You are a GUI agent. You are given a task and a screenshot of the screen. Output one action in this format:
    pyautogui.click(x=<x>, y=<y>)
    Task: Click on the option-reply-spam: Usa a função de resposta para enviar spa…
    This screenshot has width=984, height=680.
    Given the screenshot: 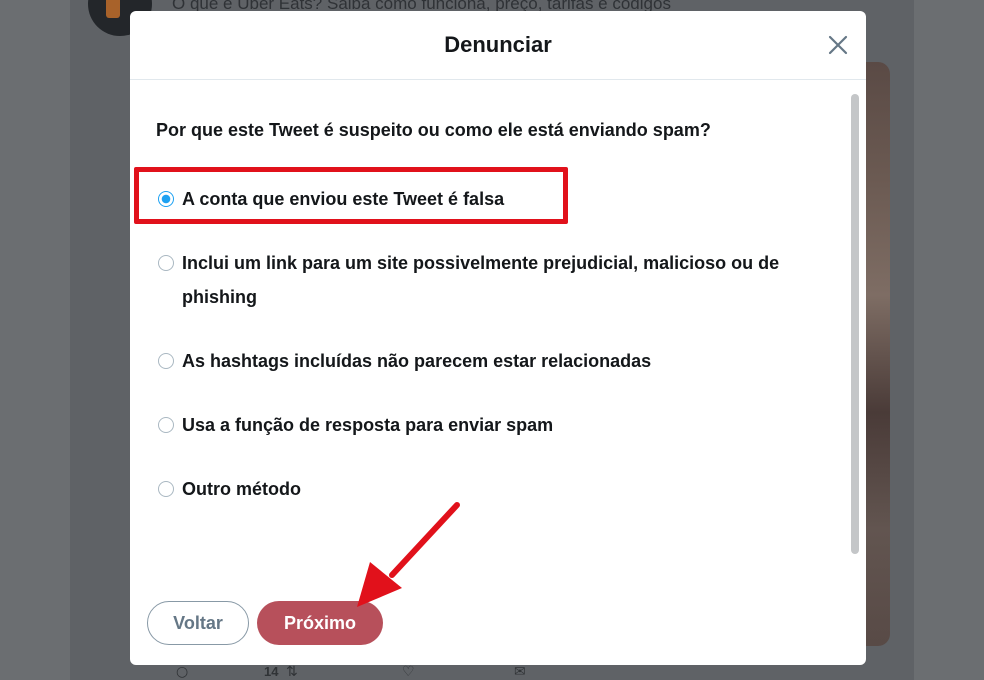 What is the action you would take?
    pyautogui.click(x=503, y=425)
    